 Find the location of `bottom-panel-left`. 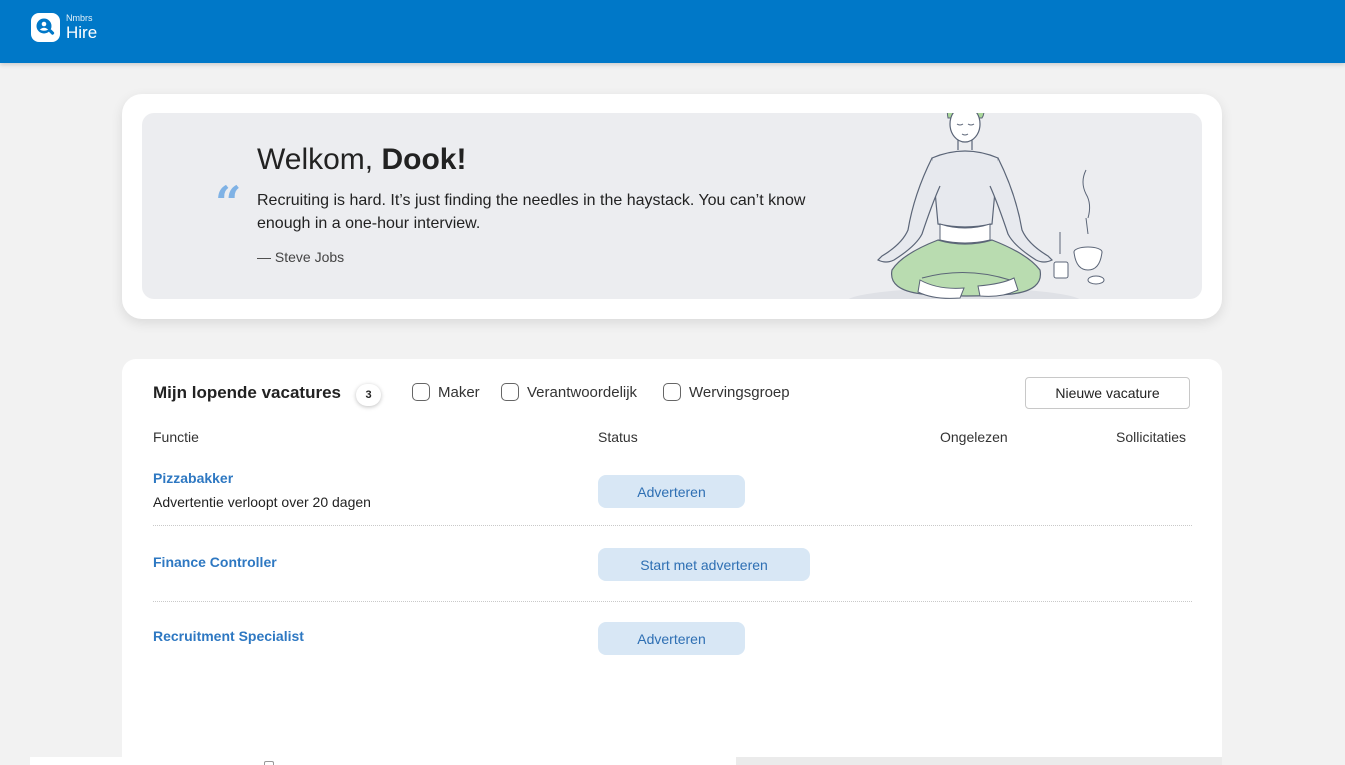

bottom-panel-left is located at coordinates (383, 761).